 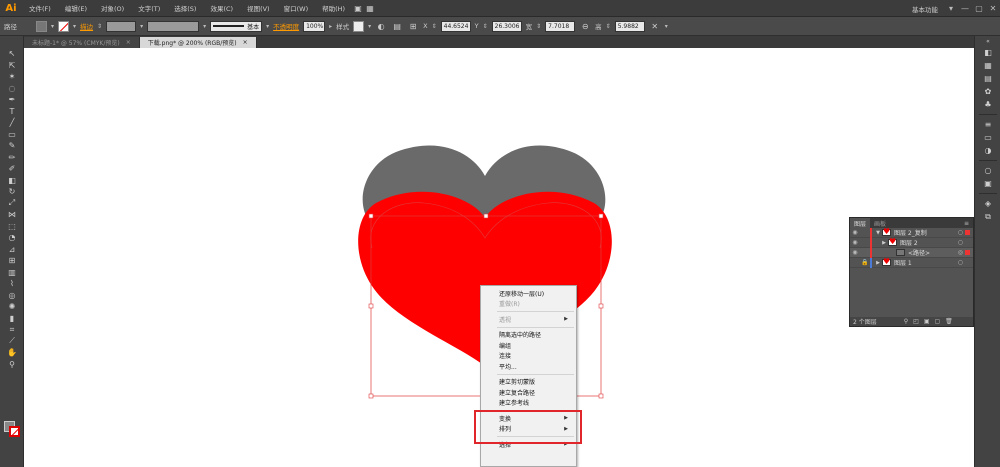 I want to click on pencil-tool-icon: ✏, so click(x=12, y=158).